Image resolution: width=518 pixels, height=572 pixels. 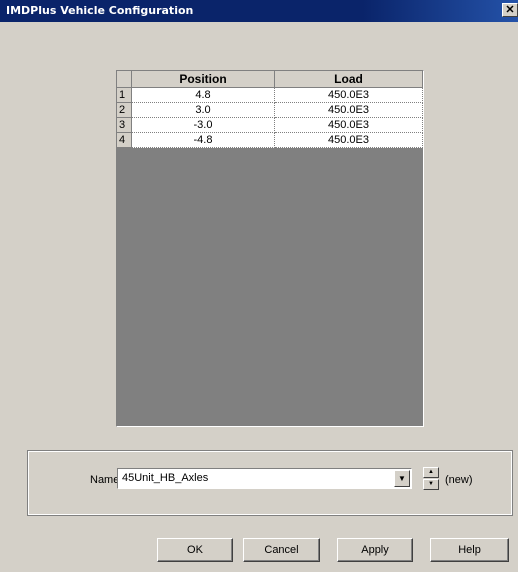 What do you see at coordinates (259, 11) in the screenshot?
I see `title-bar: IMDPlus Vehicle Configuration ✕` at bounding box center [259, 11].